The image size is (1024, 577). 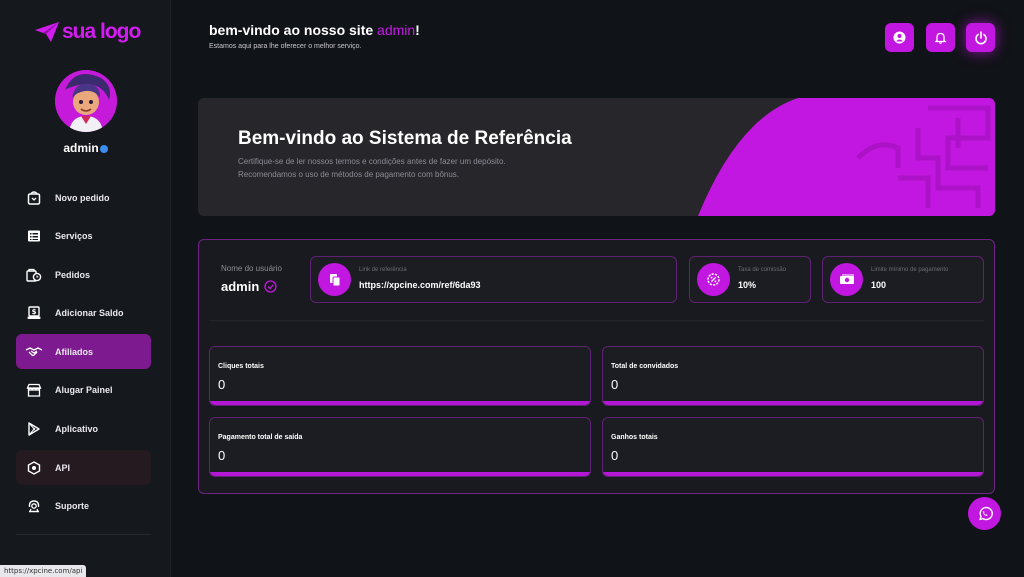 I want to click on verified-badge-icon, so click(x=103, y=149).